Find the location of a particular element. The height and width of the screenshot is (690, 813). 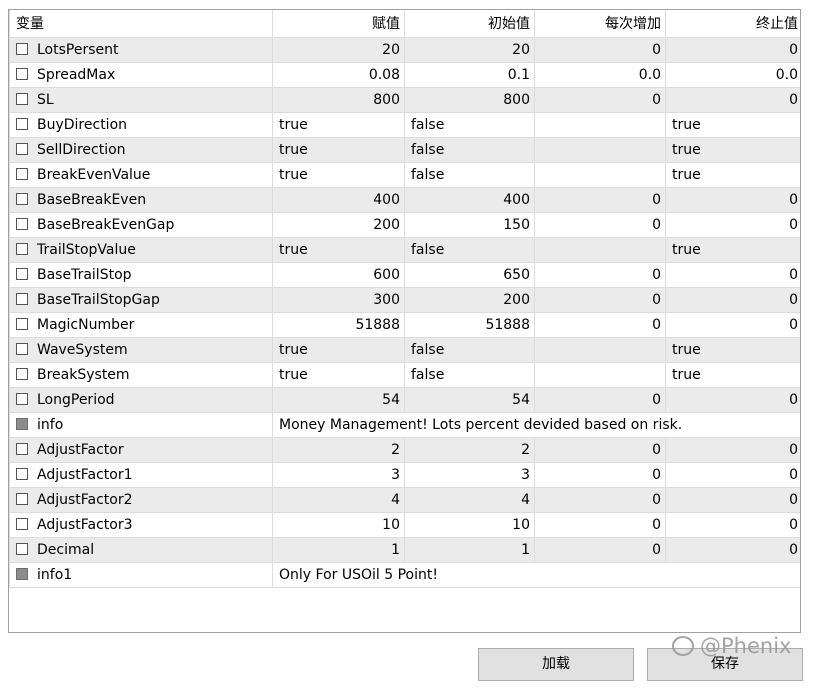

column-header-start: 初始值 is located at coordinates (469, 24).